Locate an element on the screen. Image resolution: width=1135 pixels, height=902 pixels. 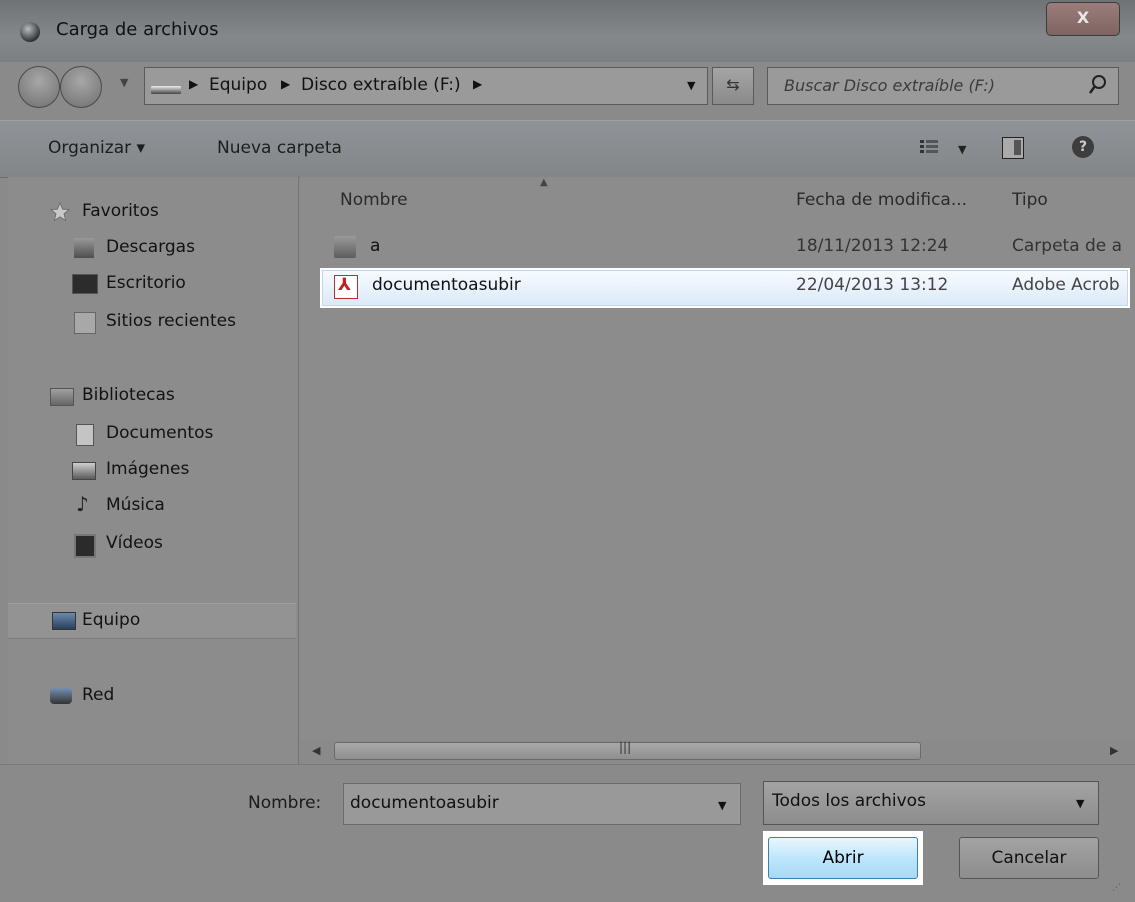
videos-icon is located at coordinates (85, 546).